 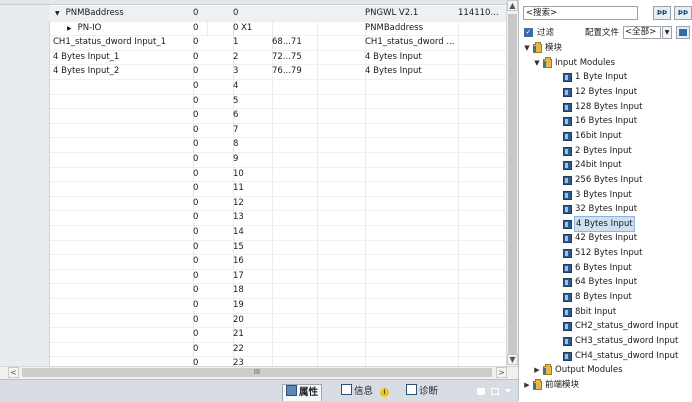 What do you see at coordinates (512, 5) in the screenshot?
I see `scroll-up-button: ▲` at bounding box center [512, 5].